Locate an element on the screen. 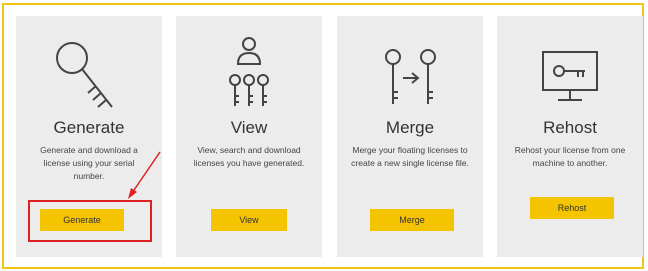  annotation-arrow-icon is located at coordinates (144, 175).